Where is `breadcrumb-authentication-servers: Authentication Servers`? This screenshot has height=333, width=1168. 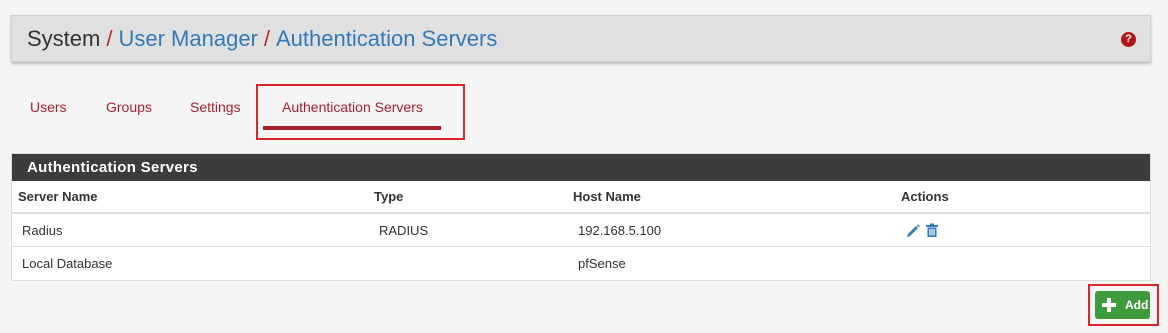
breadcrumb-authentication-servers: Authentication Servers is located at coordinates (386, 38).